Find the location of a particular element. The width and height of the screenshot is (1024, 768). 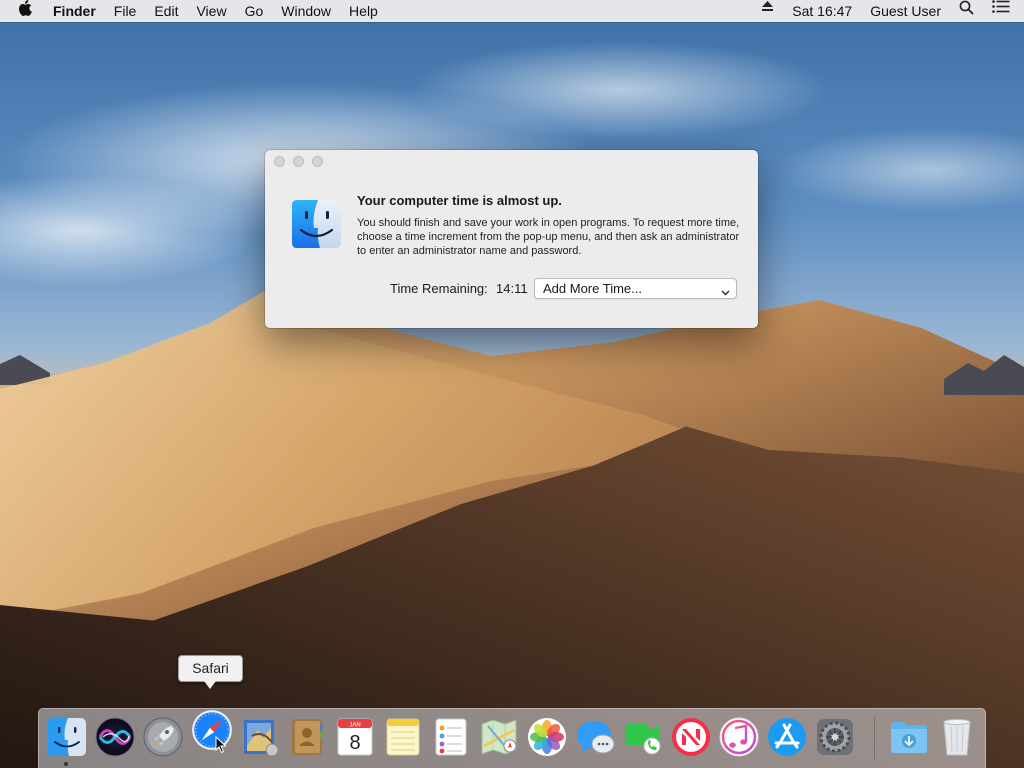

minimize-button-disabled is located at coordinates (298, 161).